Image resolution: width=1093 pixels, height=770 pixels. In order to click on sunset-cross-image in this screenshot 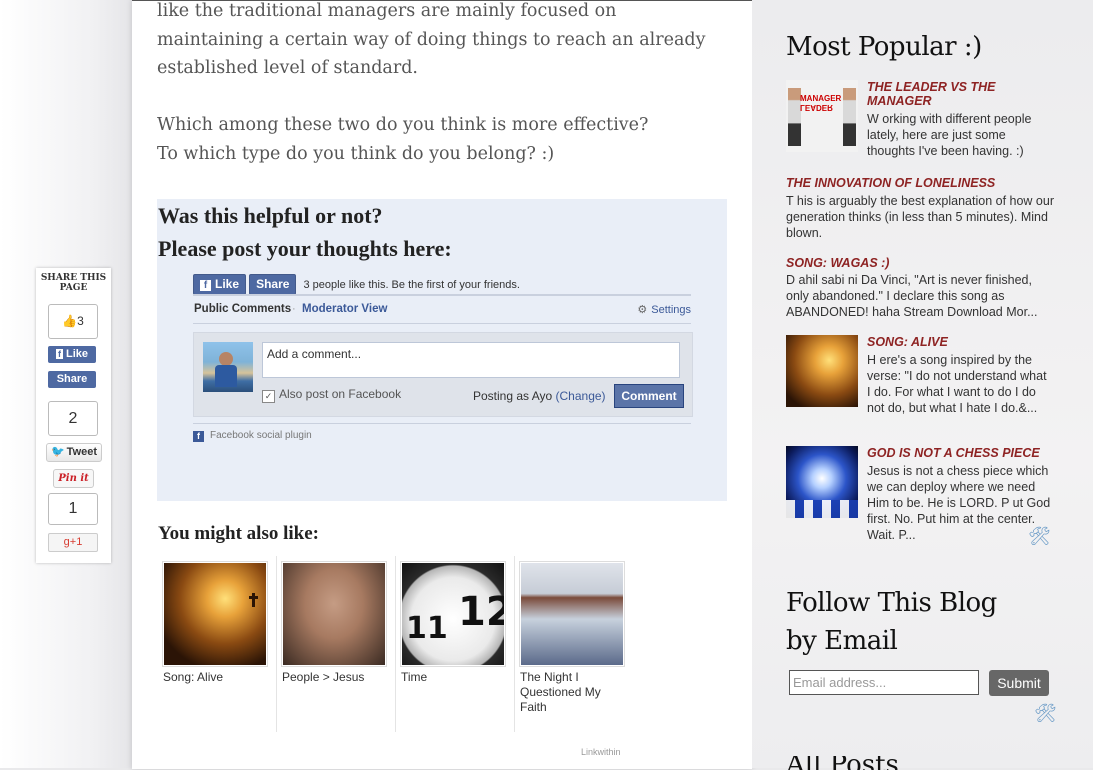, I will do `click(215, 614)`.